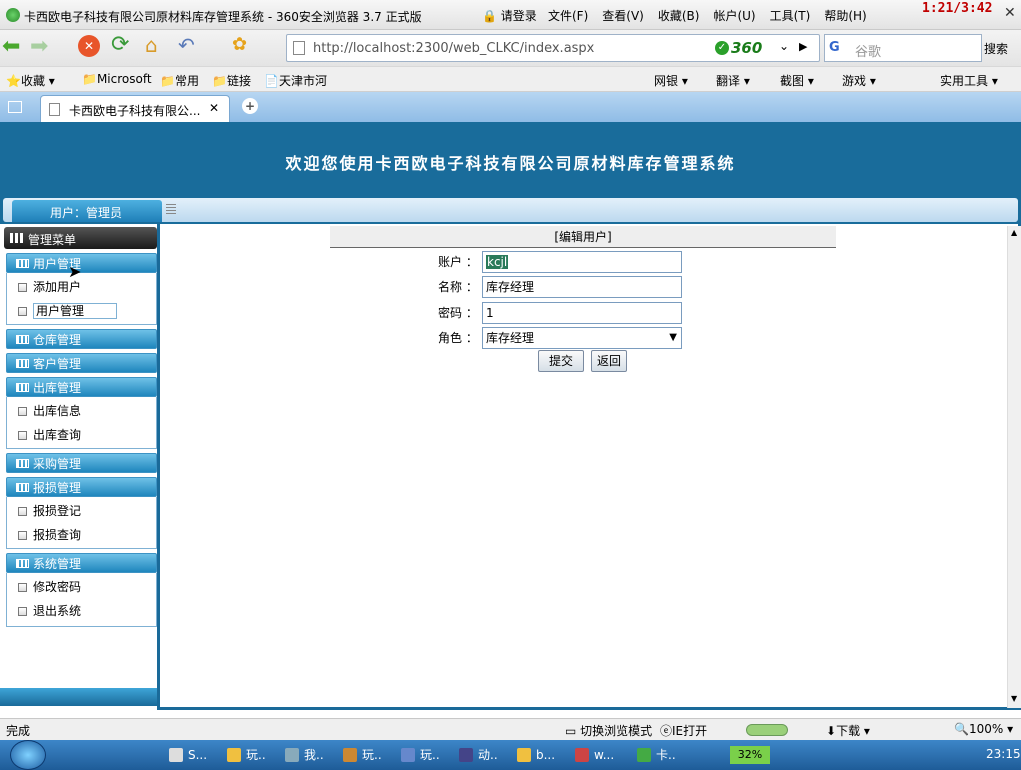  I want to click on tab-bar: 卡西欧电子科技有限公... ✕ +, so click(510, 107).